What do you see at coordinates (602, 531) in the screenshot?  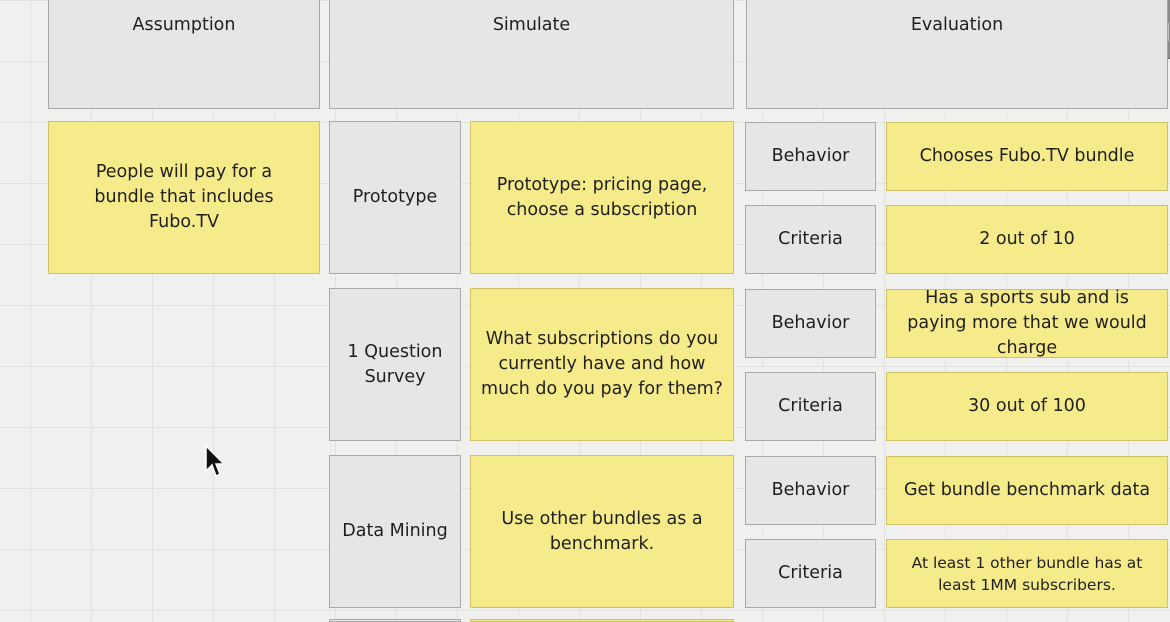 I see `simulation-note: Use other bundles as a benchmark.` at bounding box center [602, 531].